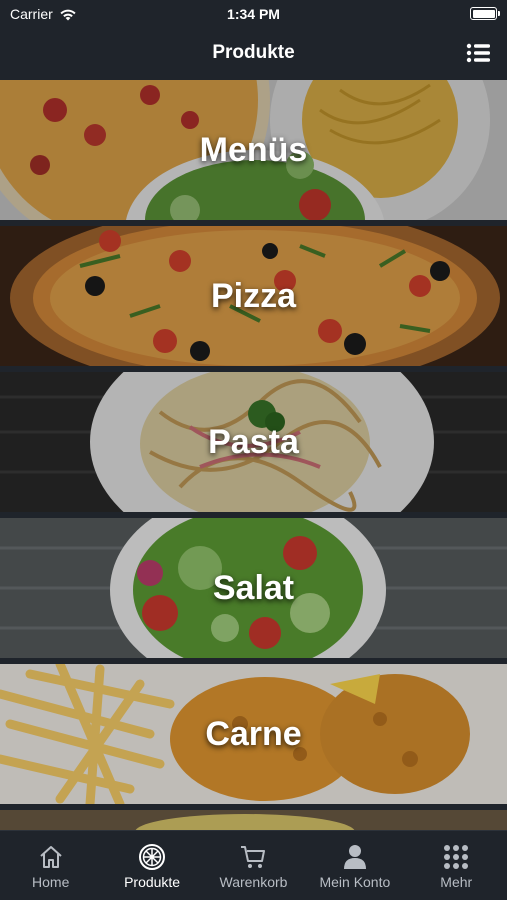  I want to click on battery-icon, so click(485, 13).